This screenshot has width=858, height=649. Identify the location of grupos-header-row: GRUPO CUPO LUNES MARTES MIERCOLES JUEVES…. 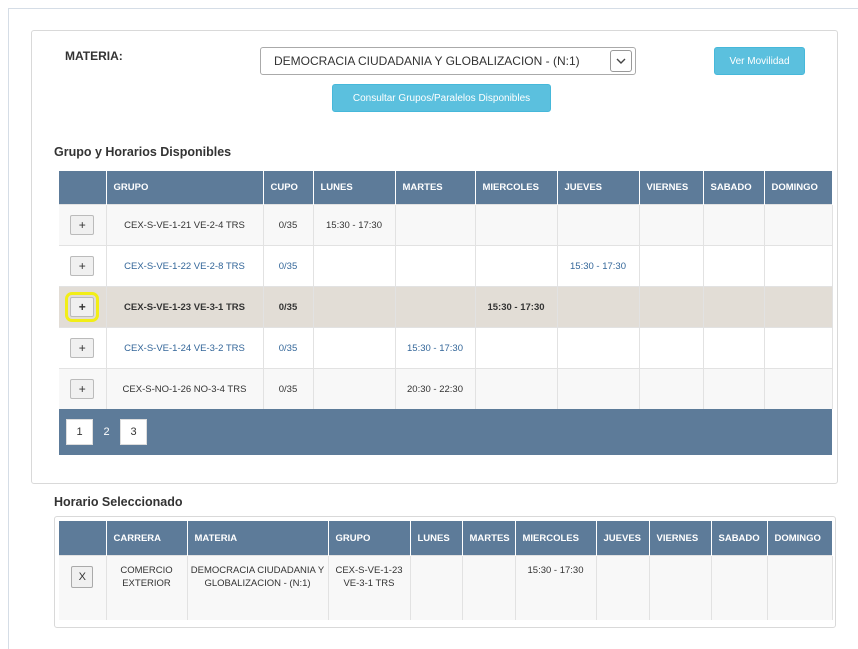
(446, 188).